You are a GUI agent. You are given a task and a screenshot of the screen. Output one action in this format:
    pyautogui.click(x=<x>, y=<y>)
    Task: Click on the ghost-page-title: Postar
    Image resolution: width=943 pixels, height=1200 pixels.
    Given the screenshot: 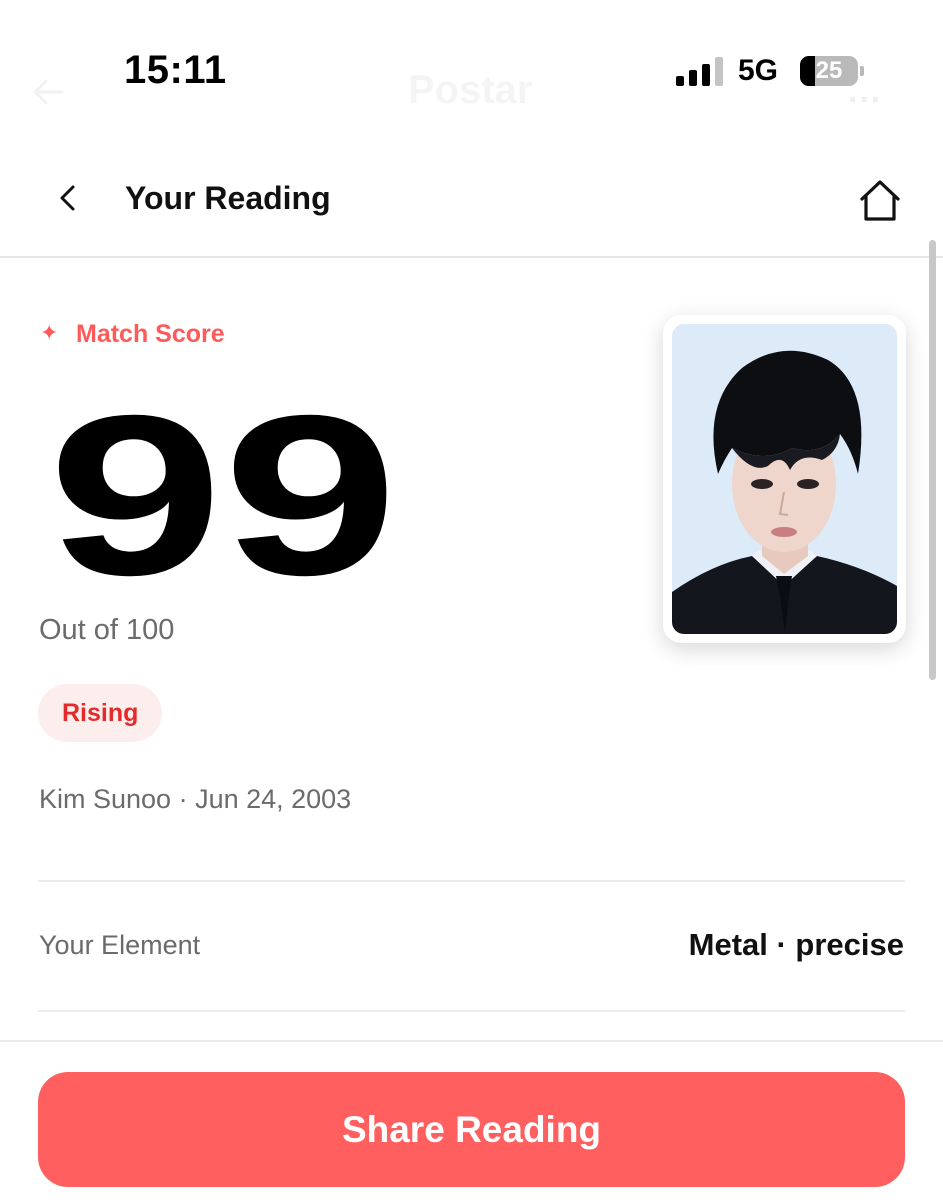 What is the action you would take?
    pyautogui.click(x=470, y=90)
    